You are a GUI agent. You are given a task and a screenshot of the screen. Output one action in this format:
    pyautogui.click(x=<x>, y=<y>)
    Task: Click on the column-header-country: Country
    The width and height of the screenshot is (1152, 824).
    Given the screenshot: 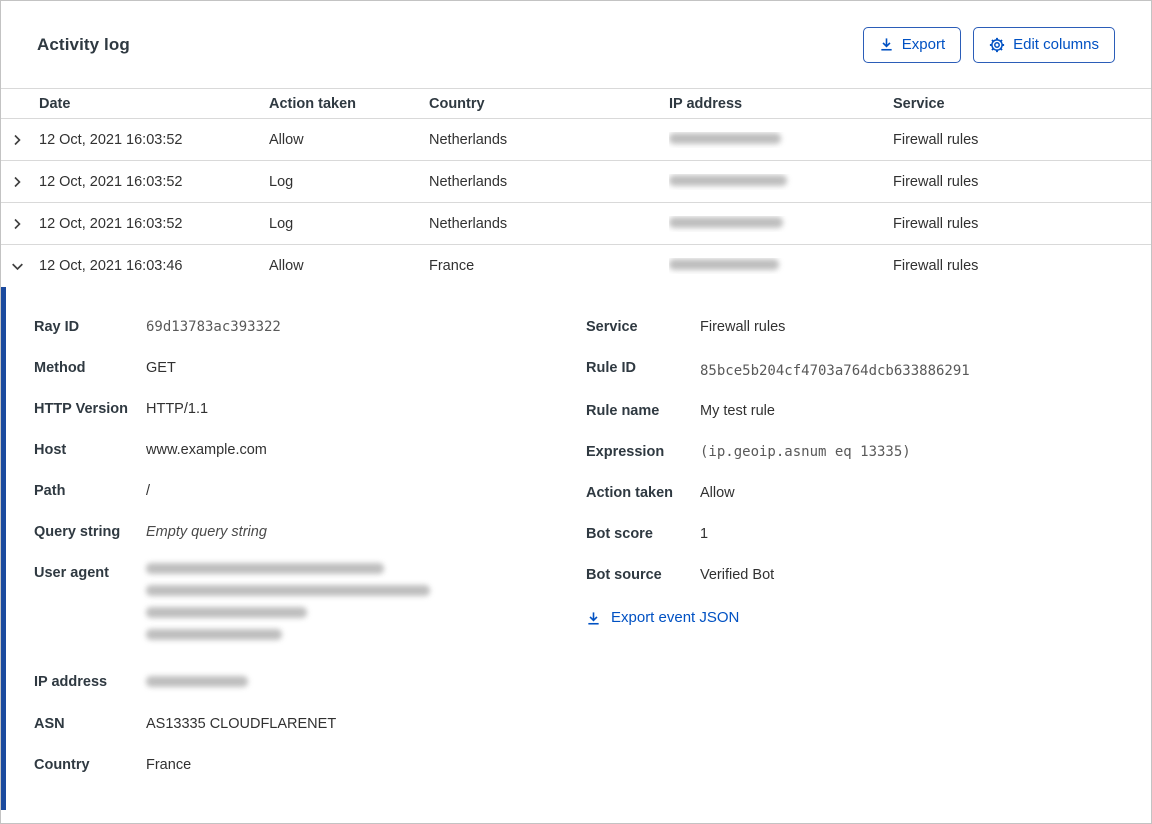 What is the action you would take?
    pyautogui.click(x=457, y=103)
    